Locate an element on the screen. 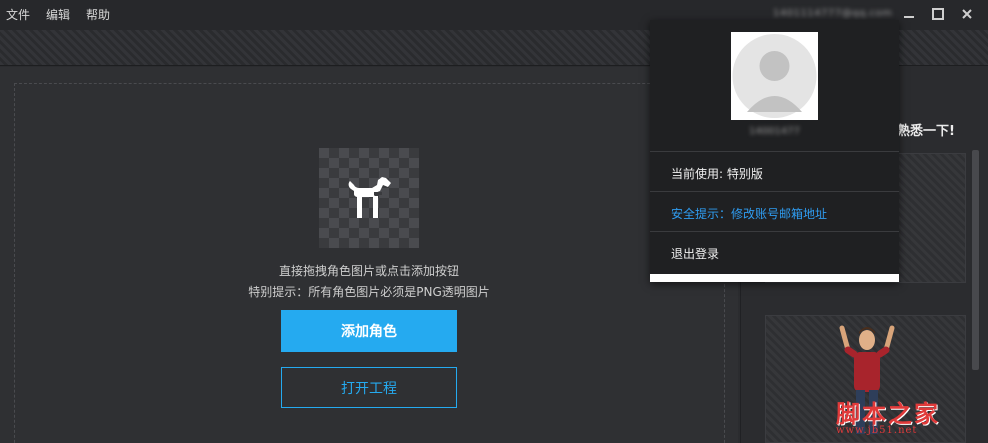  avatar is located at coordinates (774, 76).